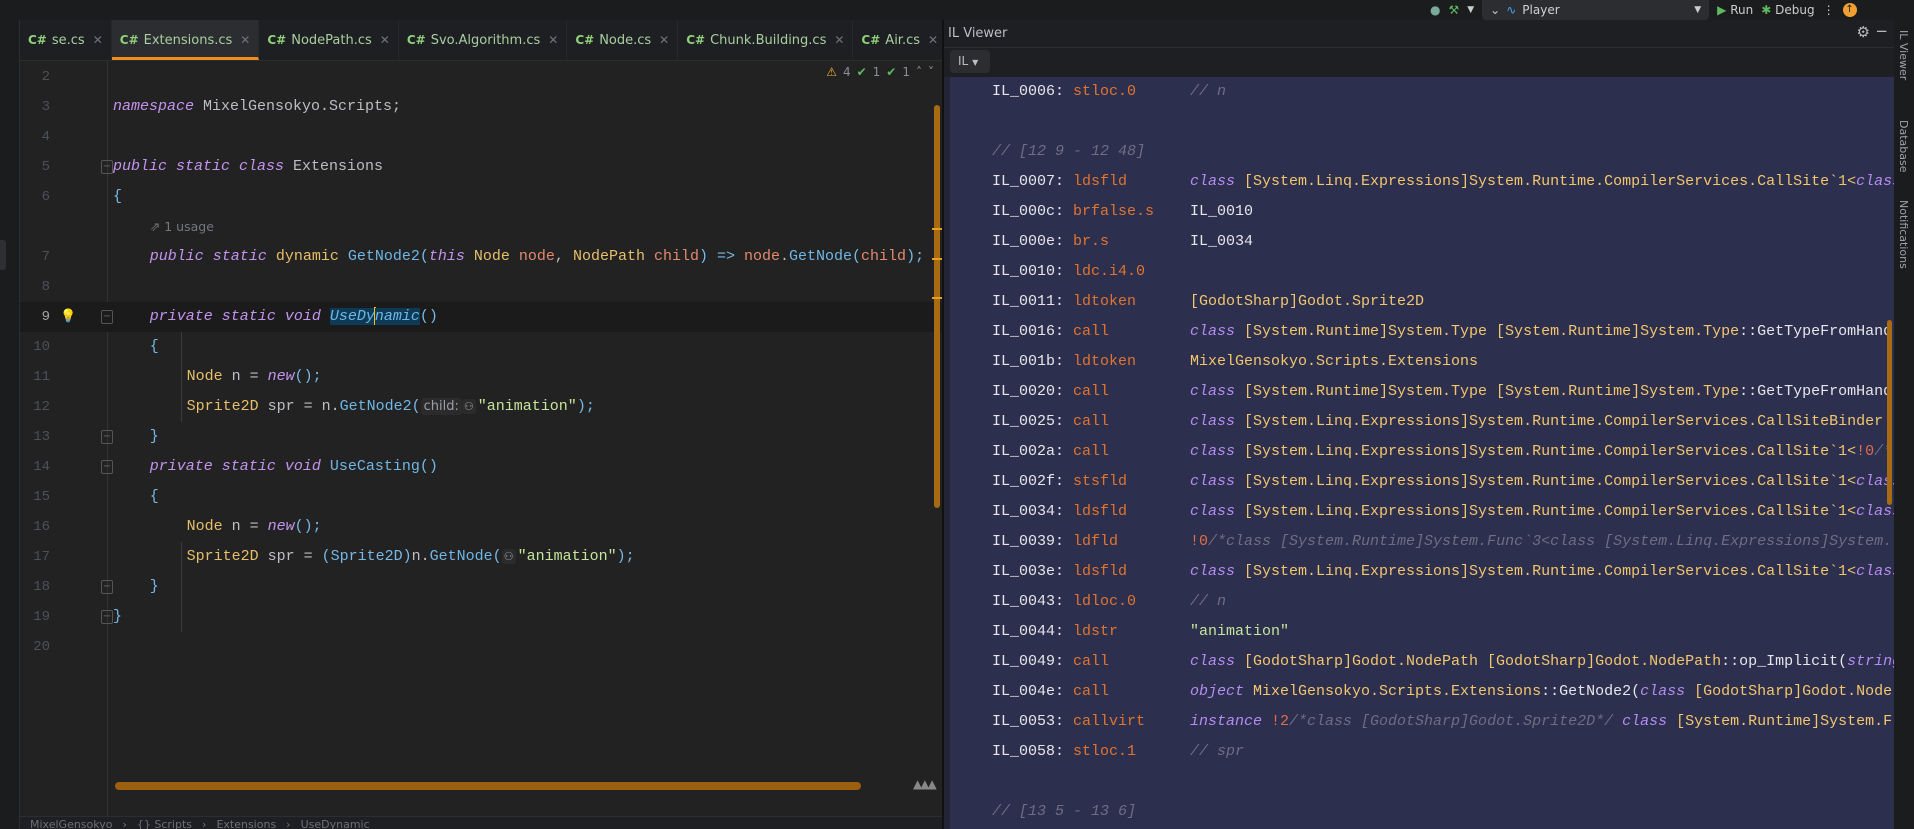  What do you see at coordinates (249, 376) in the screenshot?
I see `code-token: n =` at bounding box center [249, 376].